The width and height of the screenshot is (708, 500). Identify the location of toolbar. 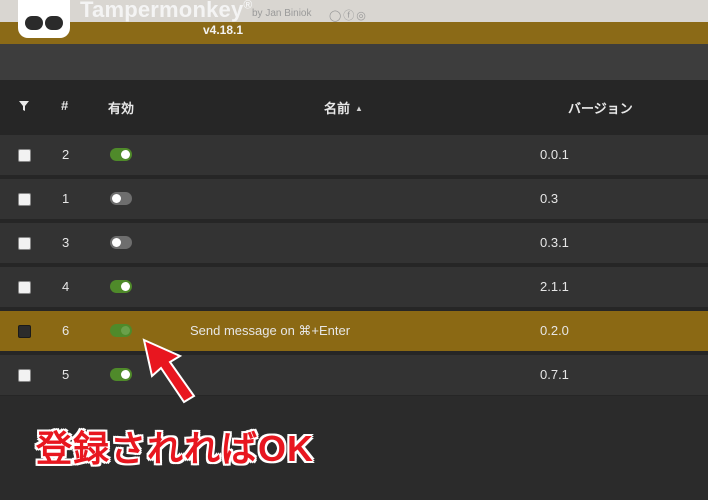
(354, 62).